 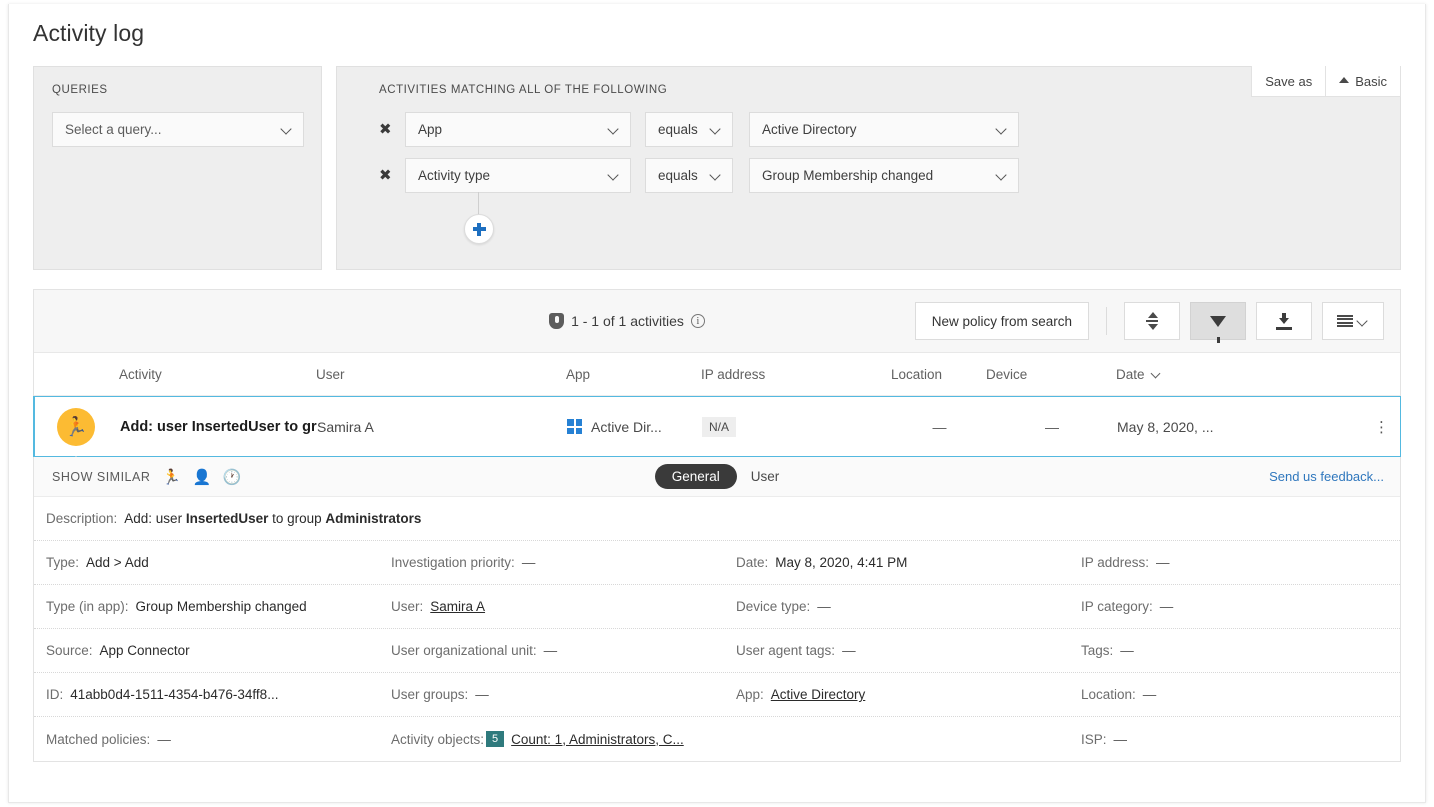 What do you see at coordinates (1231, 562) in the screenshot?
I see `field-ip-address: IP address: —` at bounding box center [1231, 562].